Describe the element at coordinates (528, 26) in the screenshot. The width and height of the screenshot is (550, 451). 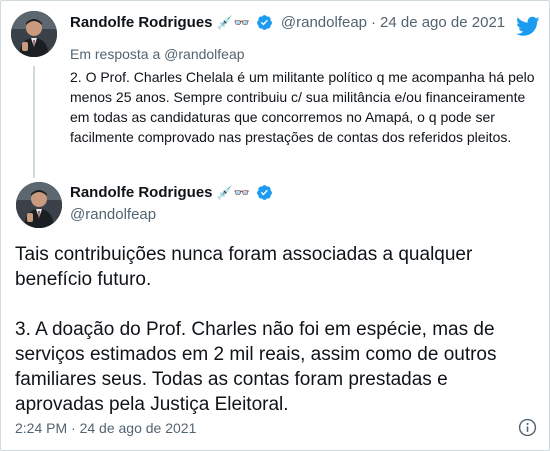
I see `twitter-bird-icon` at that location.